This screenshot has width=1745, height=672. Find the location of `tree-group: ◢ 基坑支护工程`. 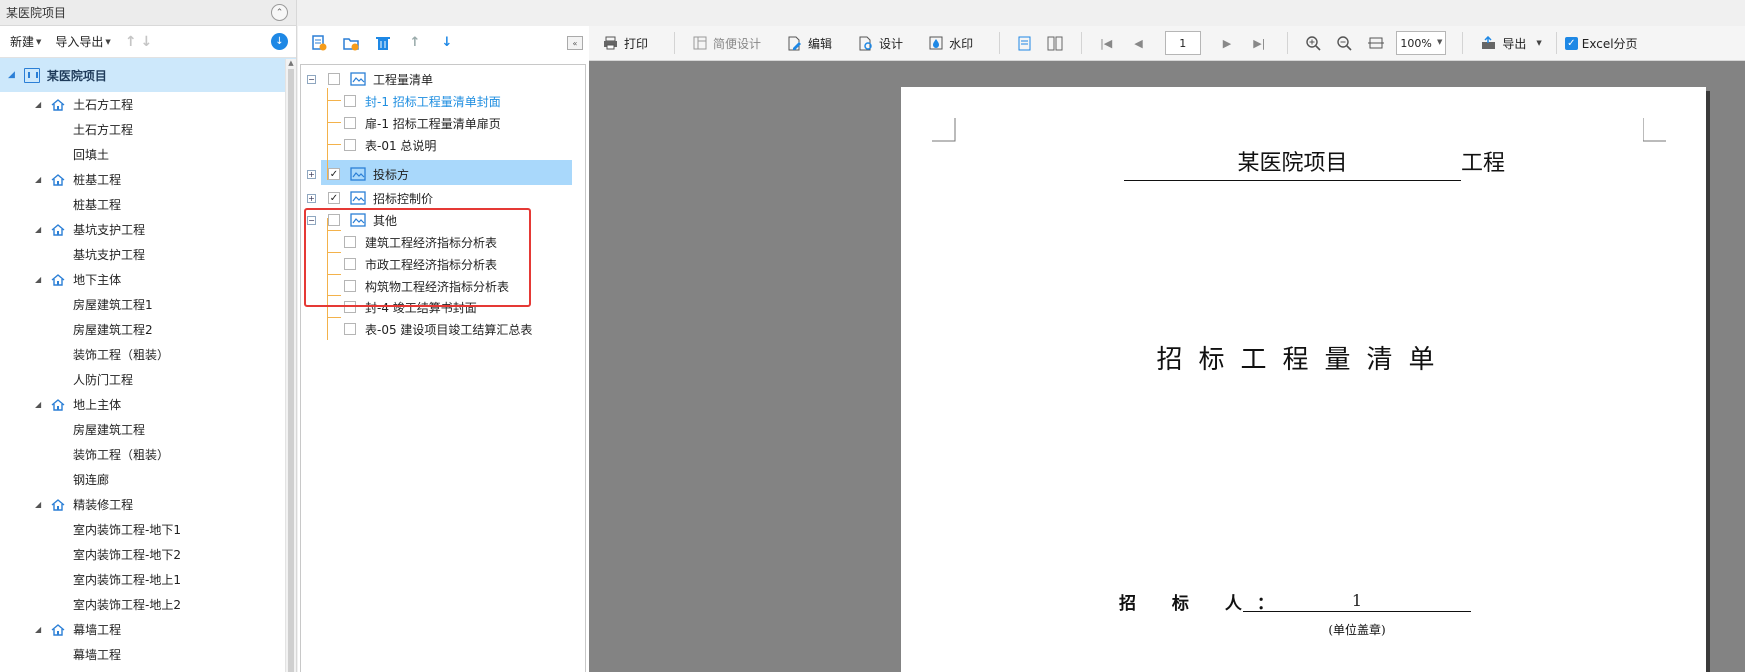

tree-group: ◢ 基坑支护工程 is located at coordinates (148, 229).